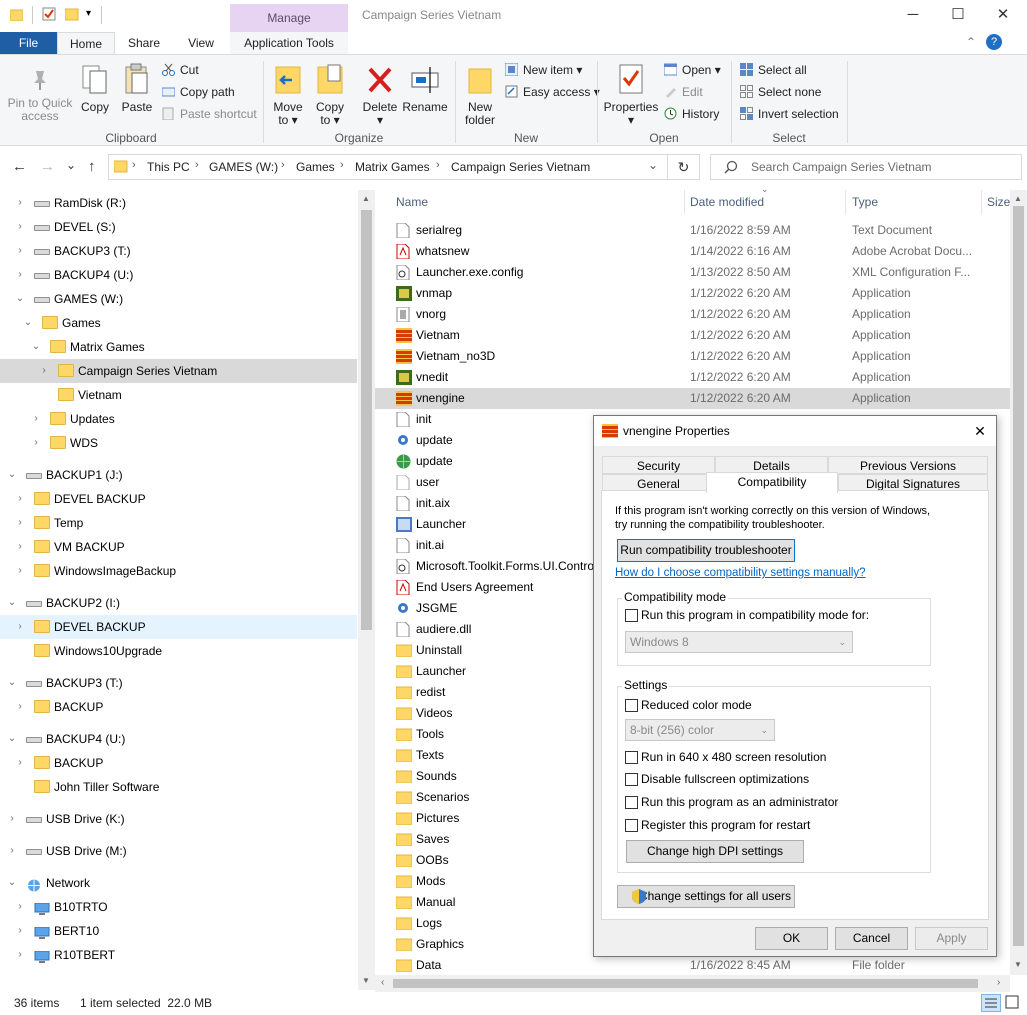 Image resolution: width=1027 pixels, height=1015 pixels. Describe the element at coordinates (631, 825) in the screenshot. I see `register-restart-checkbox` at that location.